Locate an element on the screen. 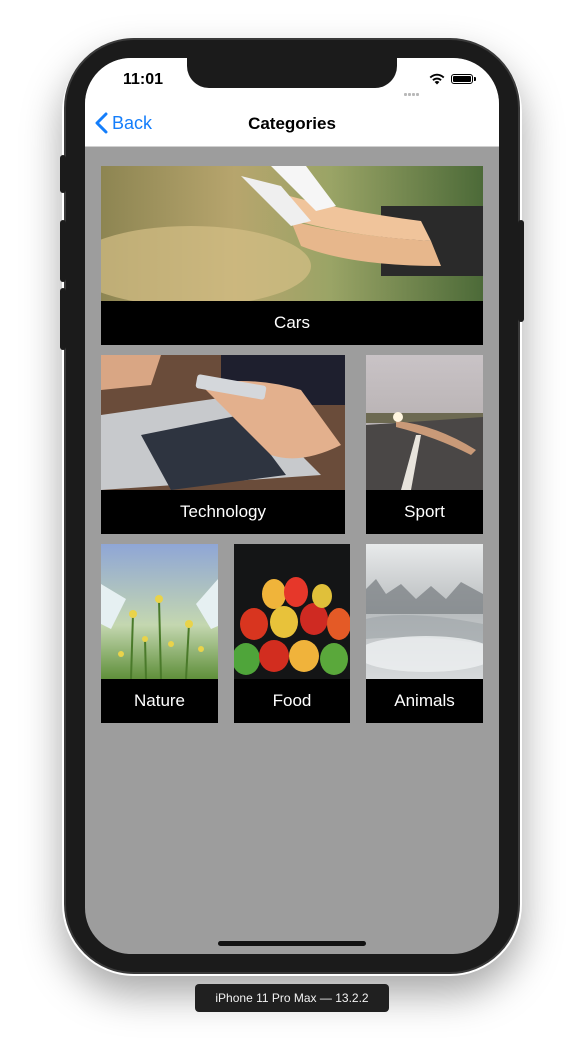 Image resolution: width=584 pixels, height=1048 pixels. power-button is located at coordinates (521, 271).